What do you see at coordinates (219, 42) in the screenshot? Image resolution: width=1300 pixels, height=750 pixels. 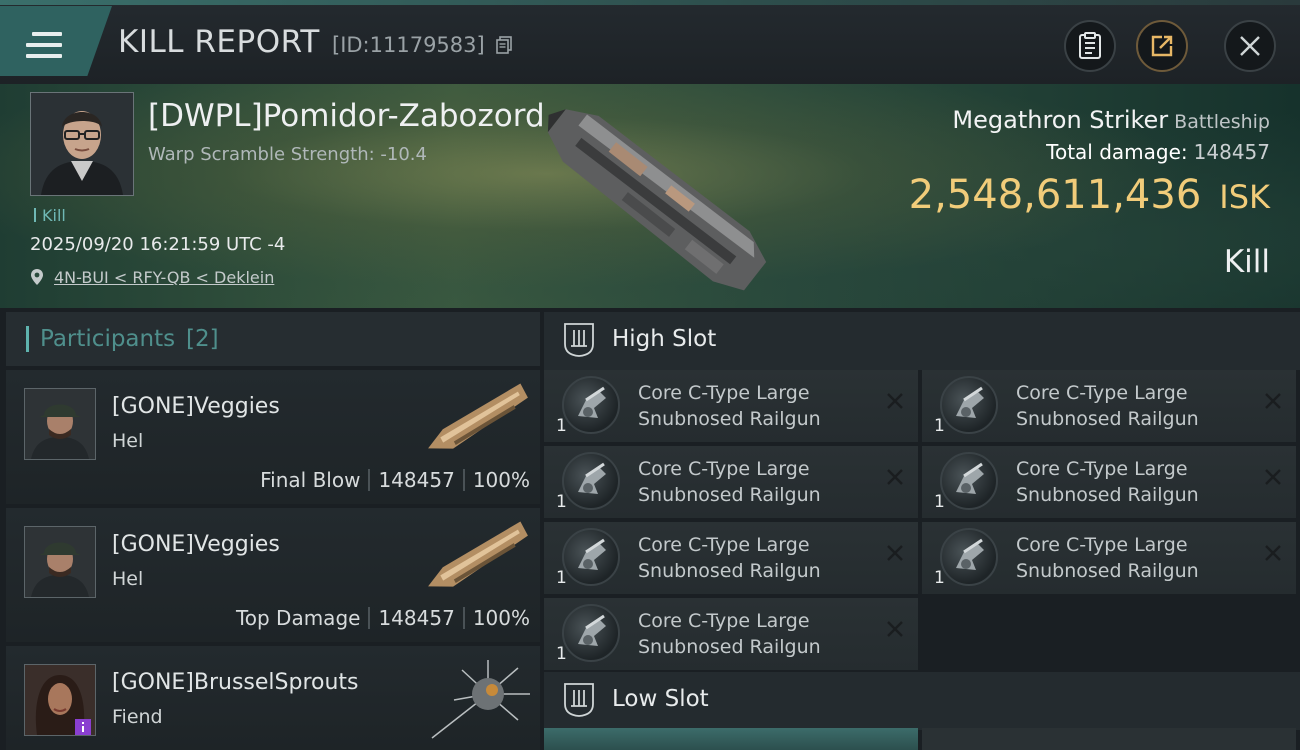 I see `page-title: KILL REPORT` at bounding box center [219, 42].